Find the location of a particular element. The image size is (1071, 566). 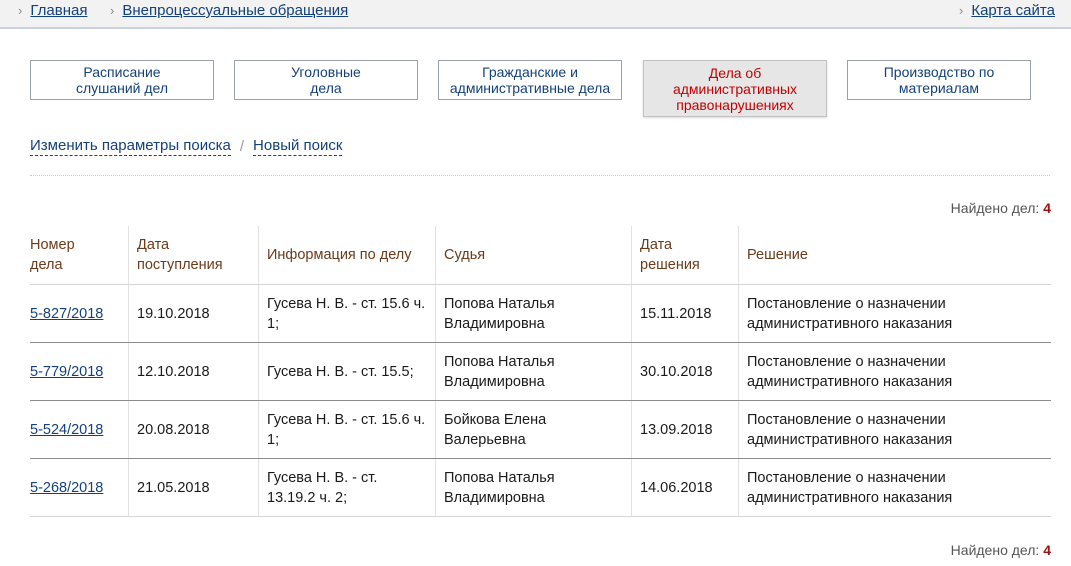

case-link: 5-827/2018 is located at coordinates (66, 314).